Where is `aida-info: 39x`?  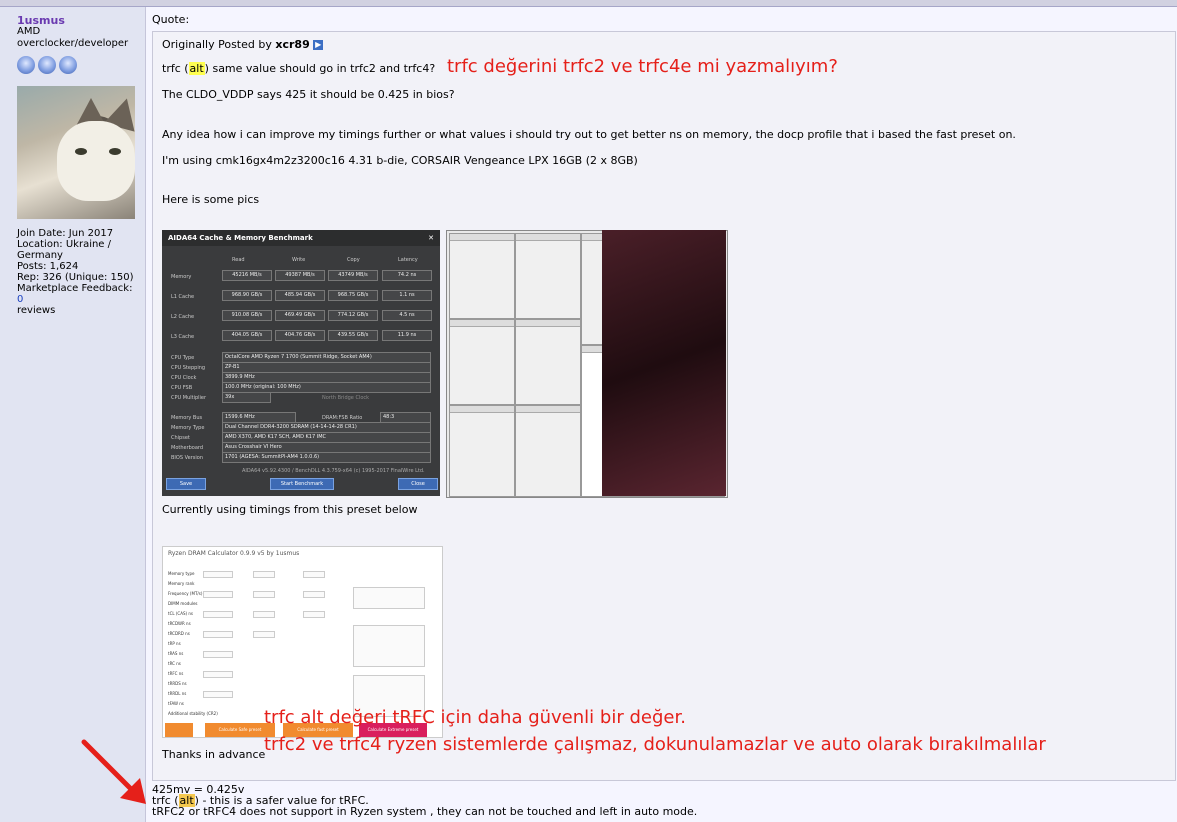
aida-info: 39x is located at coordinates (246, 397).